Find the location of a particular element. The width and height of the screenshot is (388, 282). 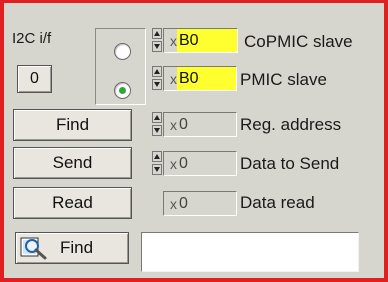

search-text-field is located at coordinates (250, 252).